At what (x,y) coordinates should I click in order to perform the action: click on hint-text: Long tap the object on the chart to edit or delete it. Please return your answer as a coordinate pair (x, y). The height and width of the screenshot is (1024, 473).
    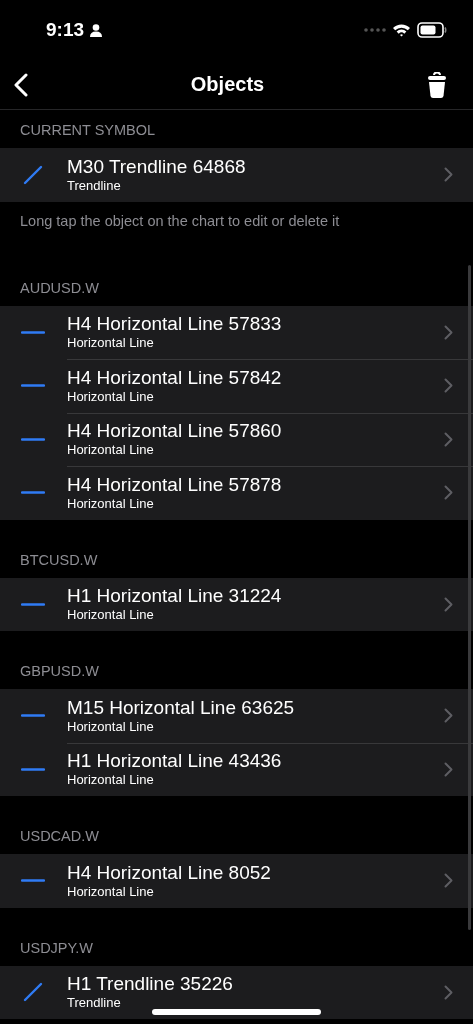
    Looking at the image, I should click on (180, 221).